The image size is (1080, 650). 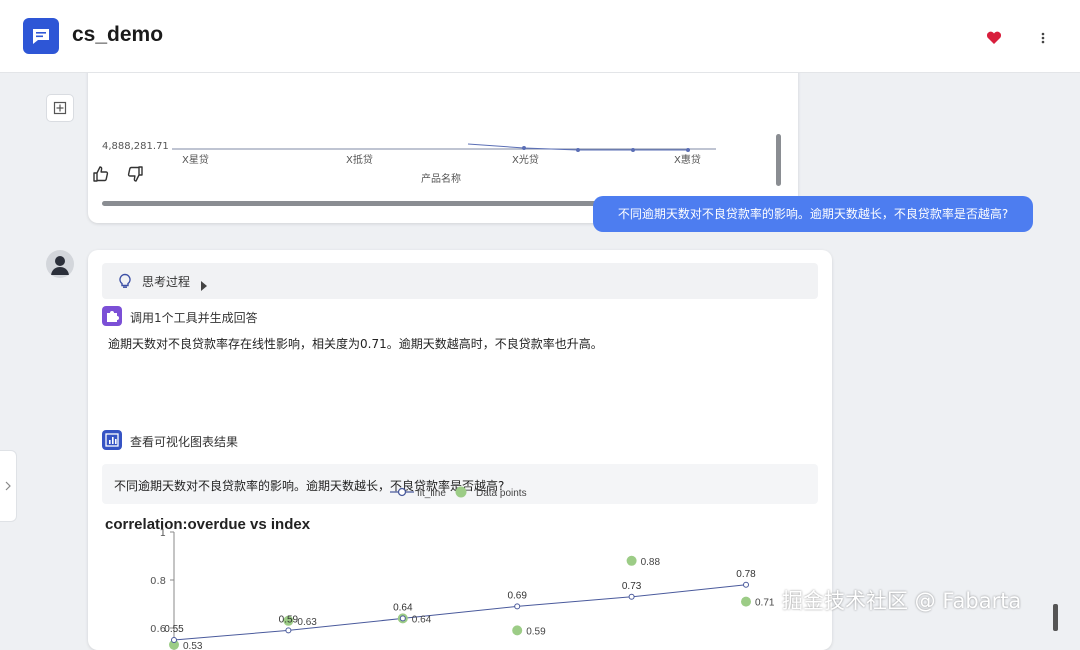 What do you see at coordinates (359, 159) in the screenshot?
I see `prev-x-tick: X抵贷` at bounding box center [359, 159].